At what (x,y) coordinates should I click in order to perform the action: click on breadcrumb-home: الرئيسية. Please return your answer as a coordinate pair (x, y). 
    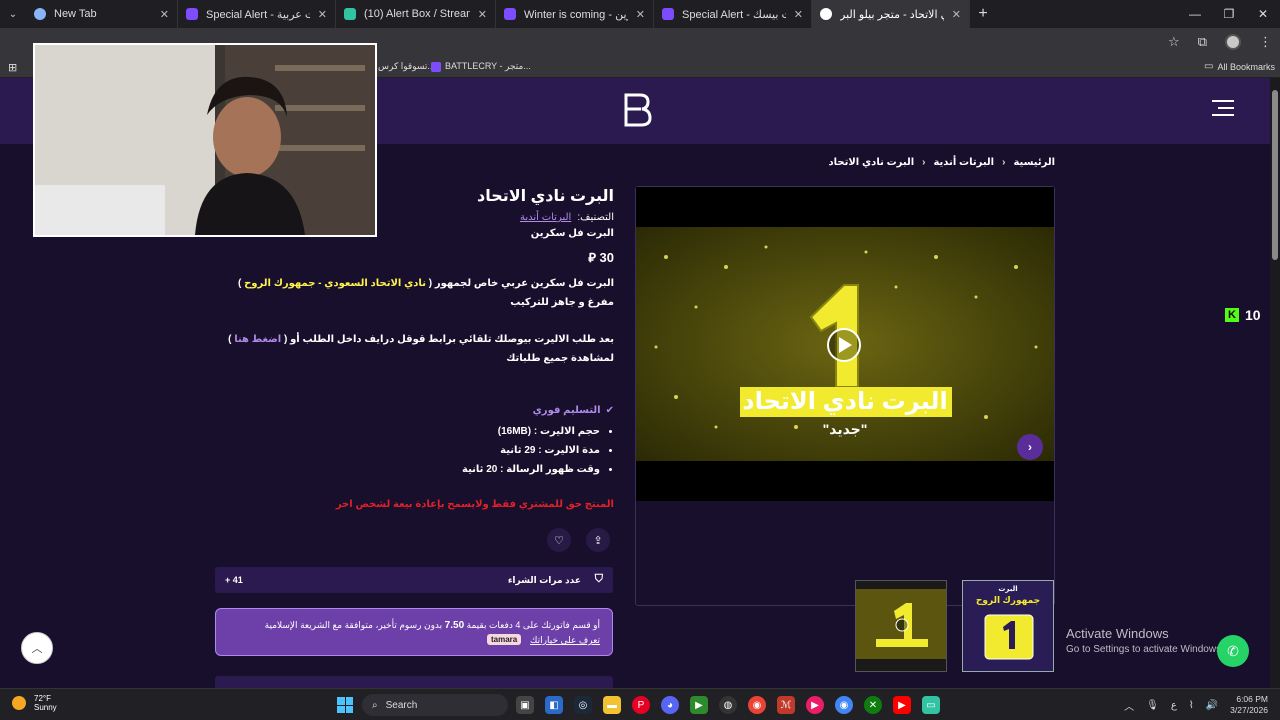
    Looking at the image, I should click on (1034, 162).